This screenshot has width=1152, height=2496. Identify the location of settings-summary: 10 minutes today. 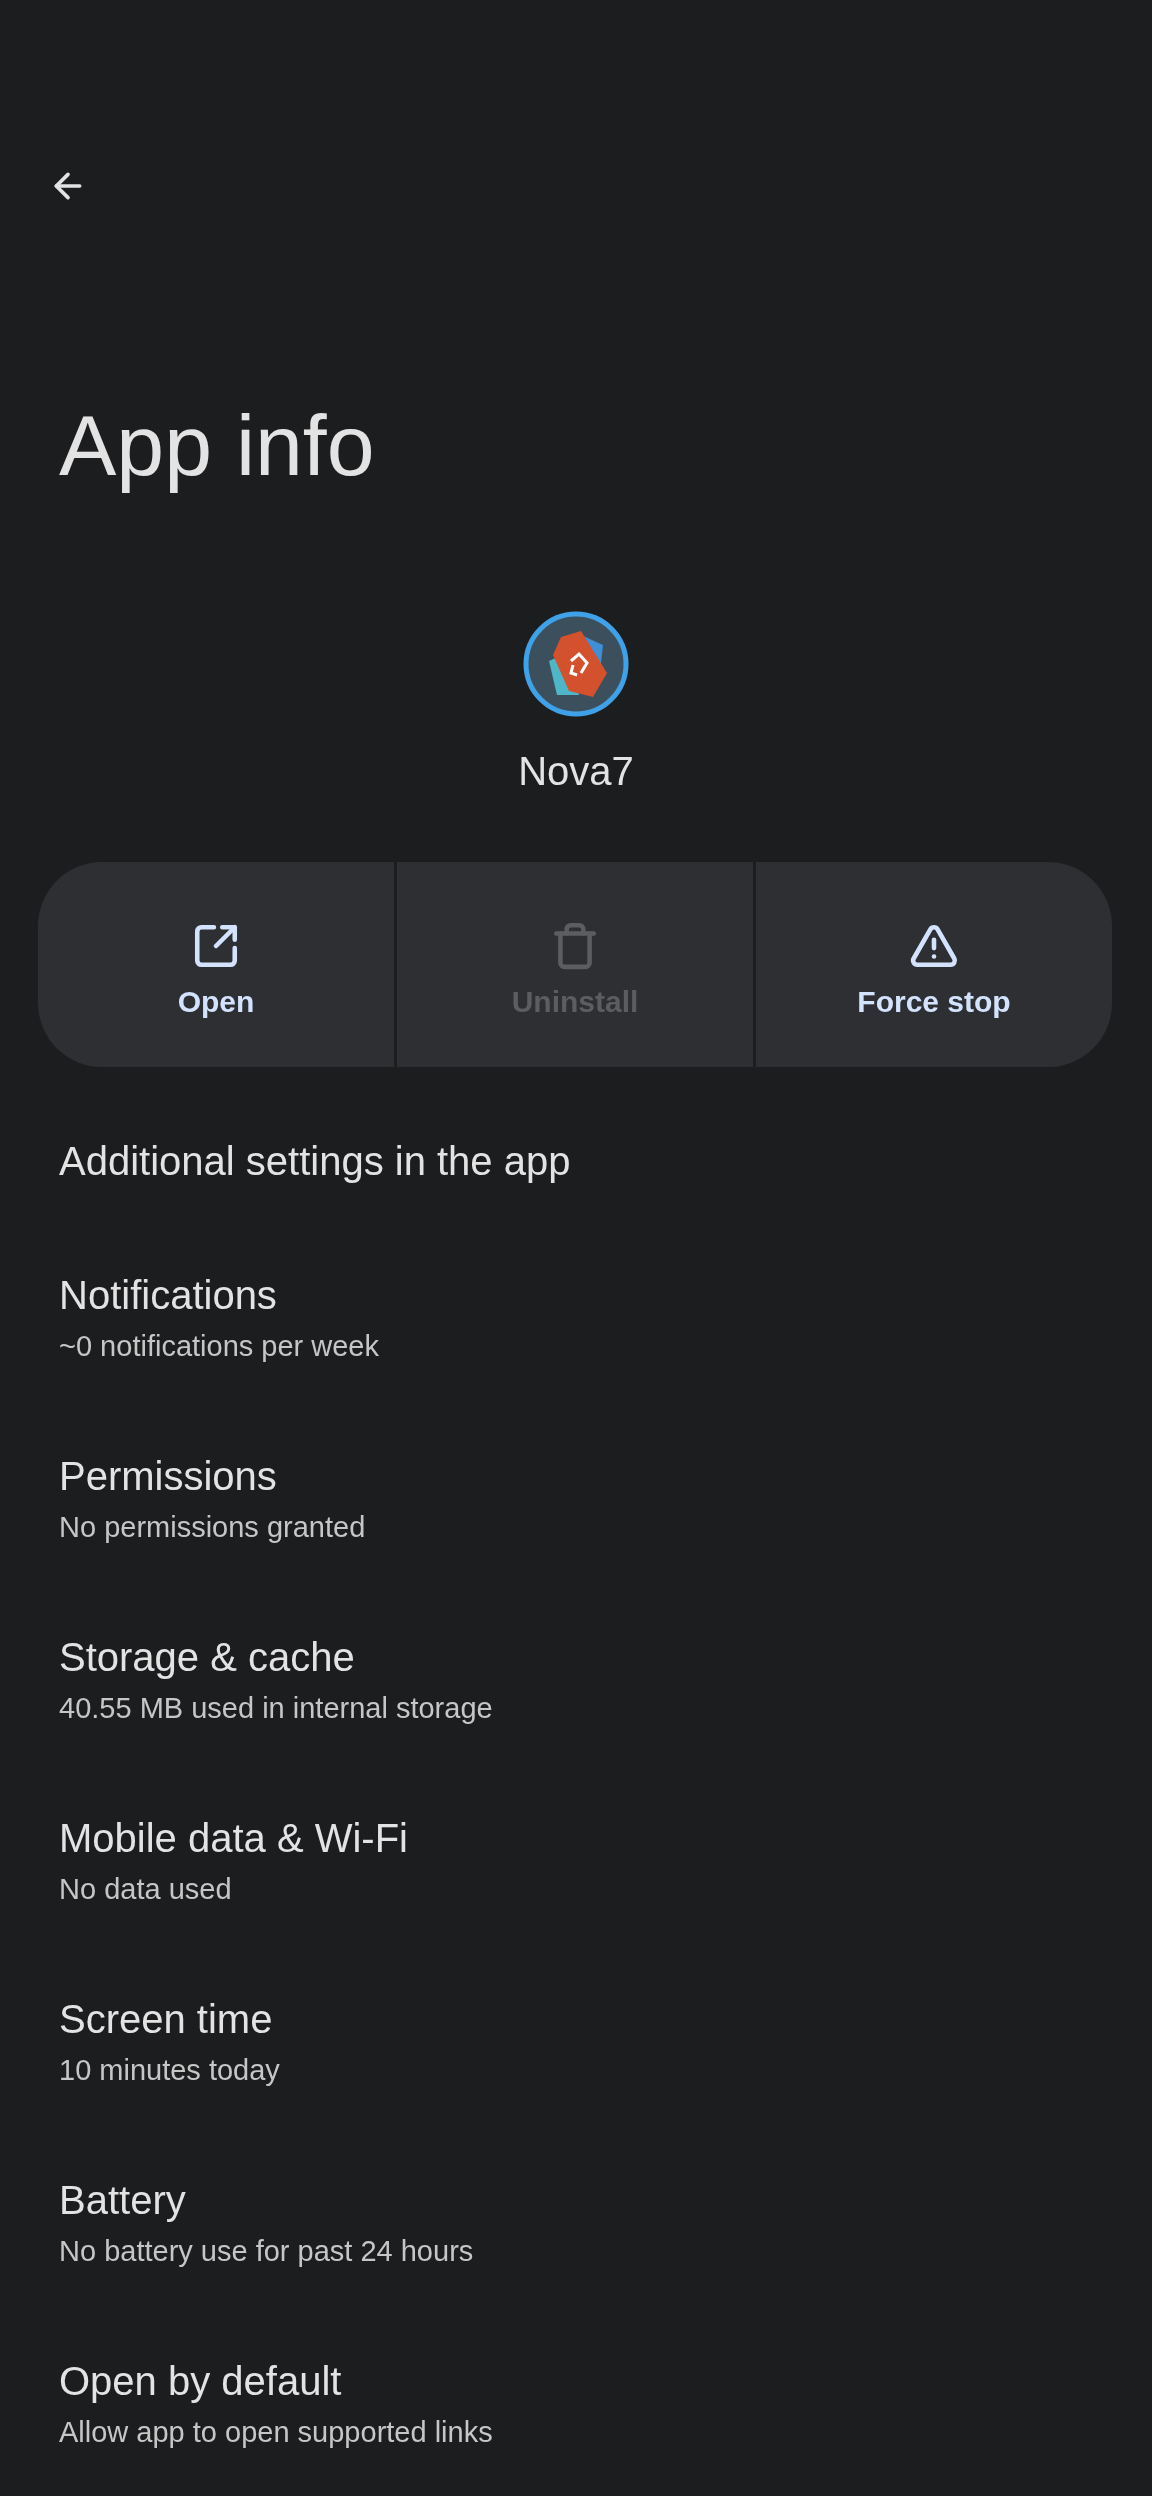
(169, 2070).